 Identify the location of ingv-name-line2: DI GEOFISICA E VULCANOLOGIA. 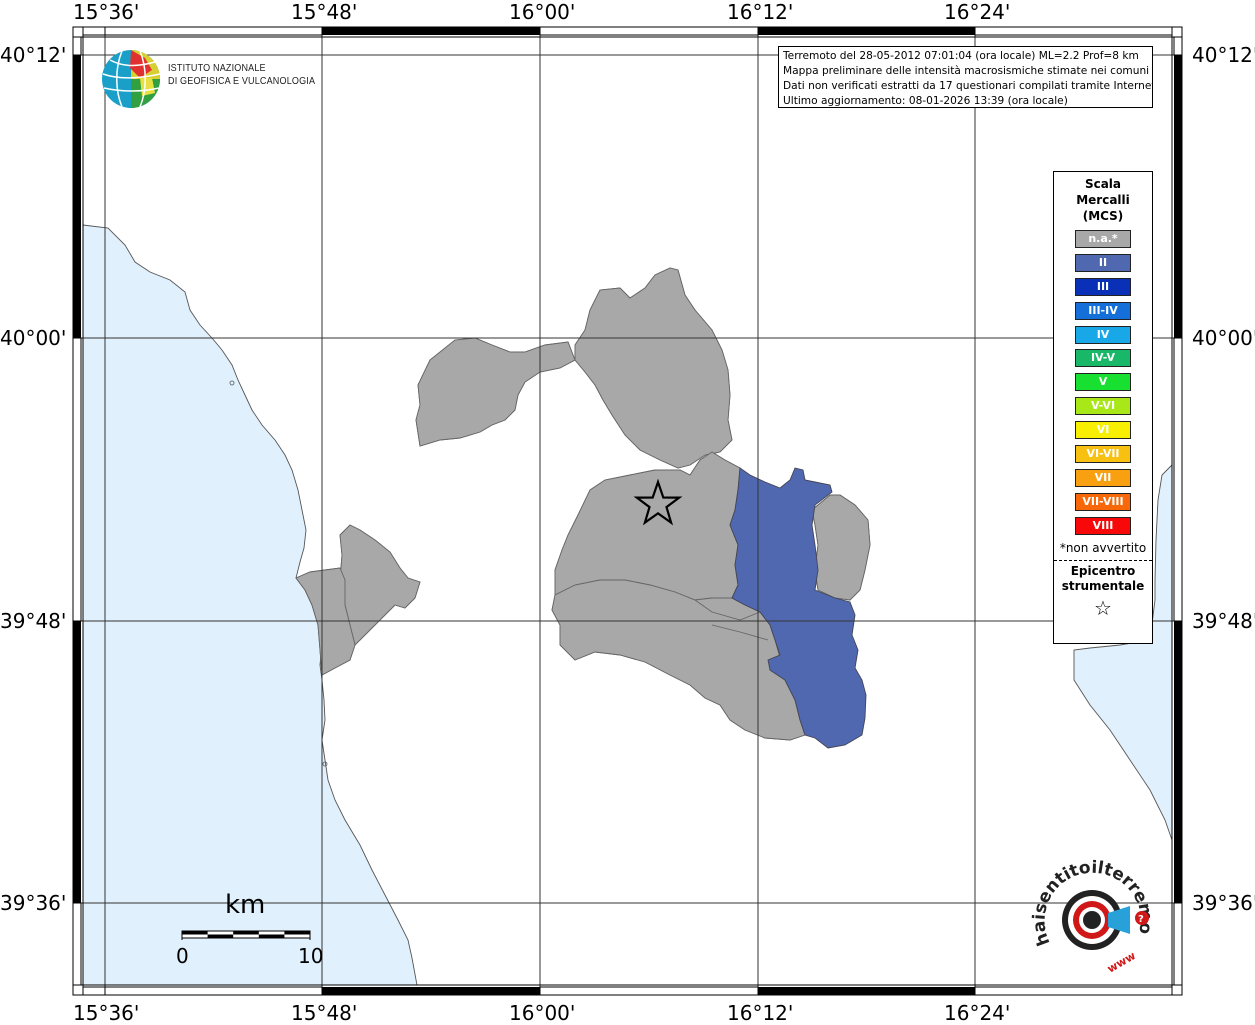
(242, 81).